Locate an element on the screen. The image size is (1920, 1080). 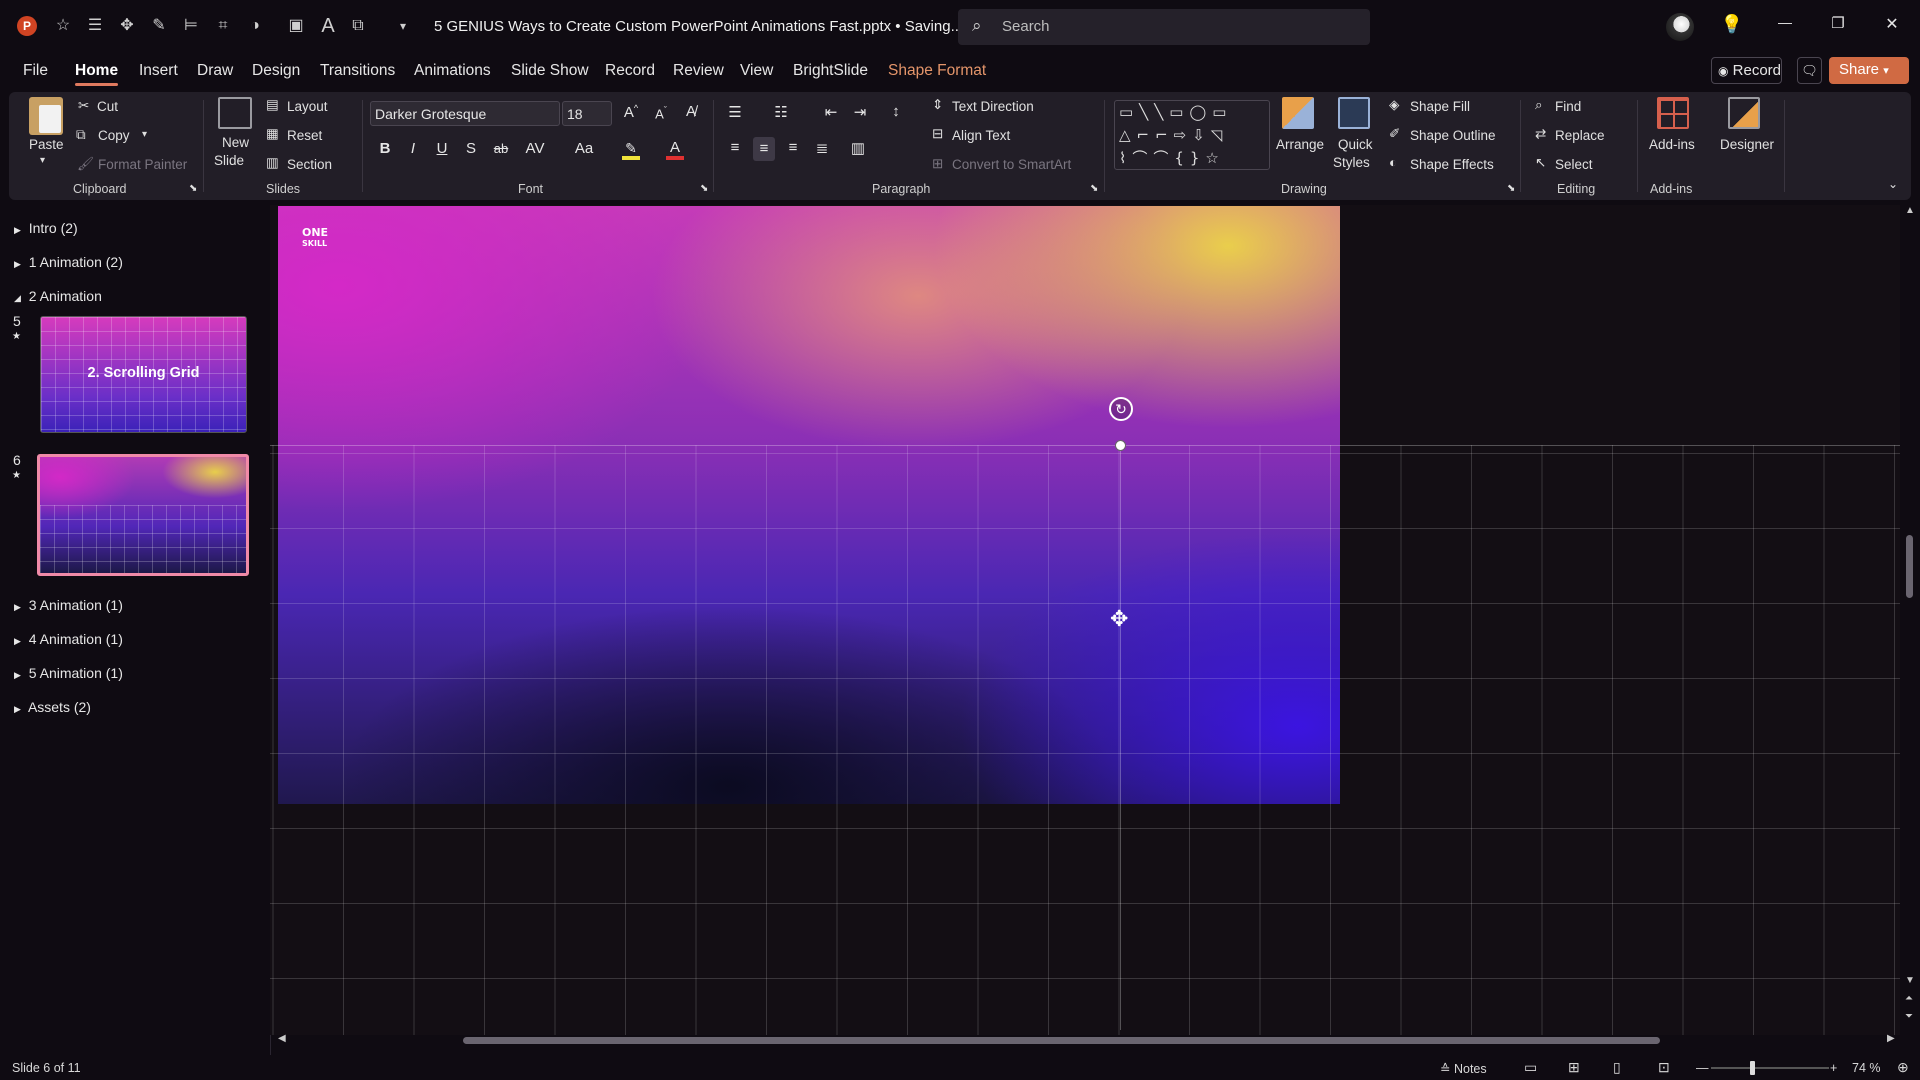
slide-indicator: Slide 6 of 11 is located at coordinates (46, 1068).